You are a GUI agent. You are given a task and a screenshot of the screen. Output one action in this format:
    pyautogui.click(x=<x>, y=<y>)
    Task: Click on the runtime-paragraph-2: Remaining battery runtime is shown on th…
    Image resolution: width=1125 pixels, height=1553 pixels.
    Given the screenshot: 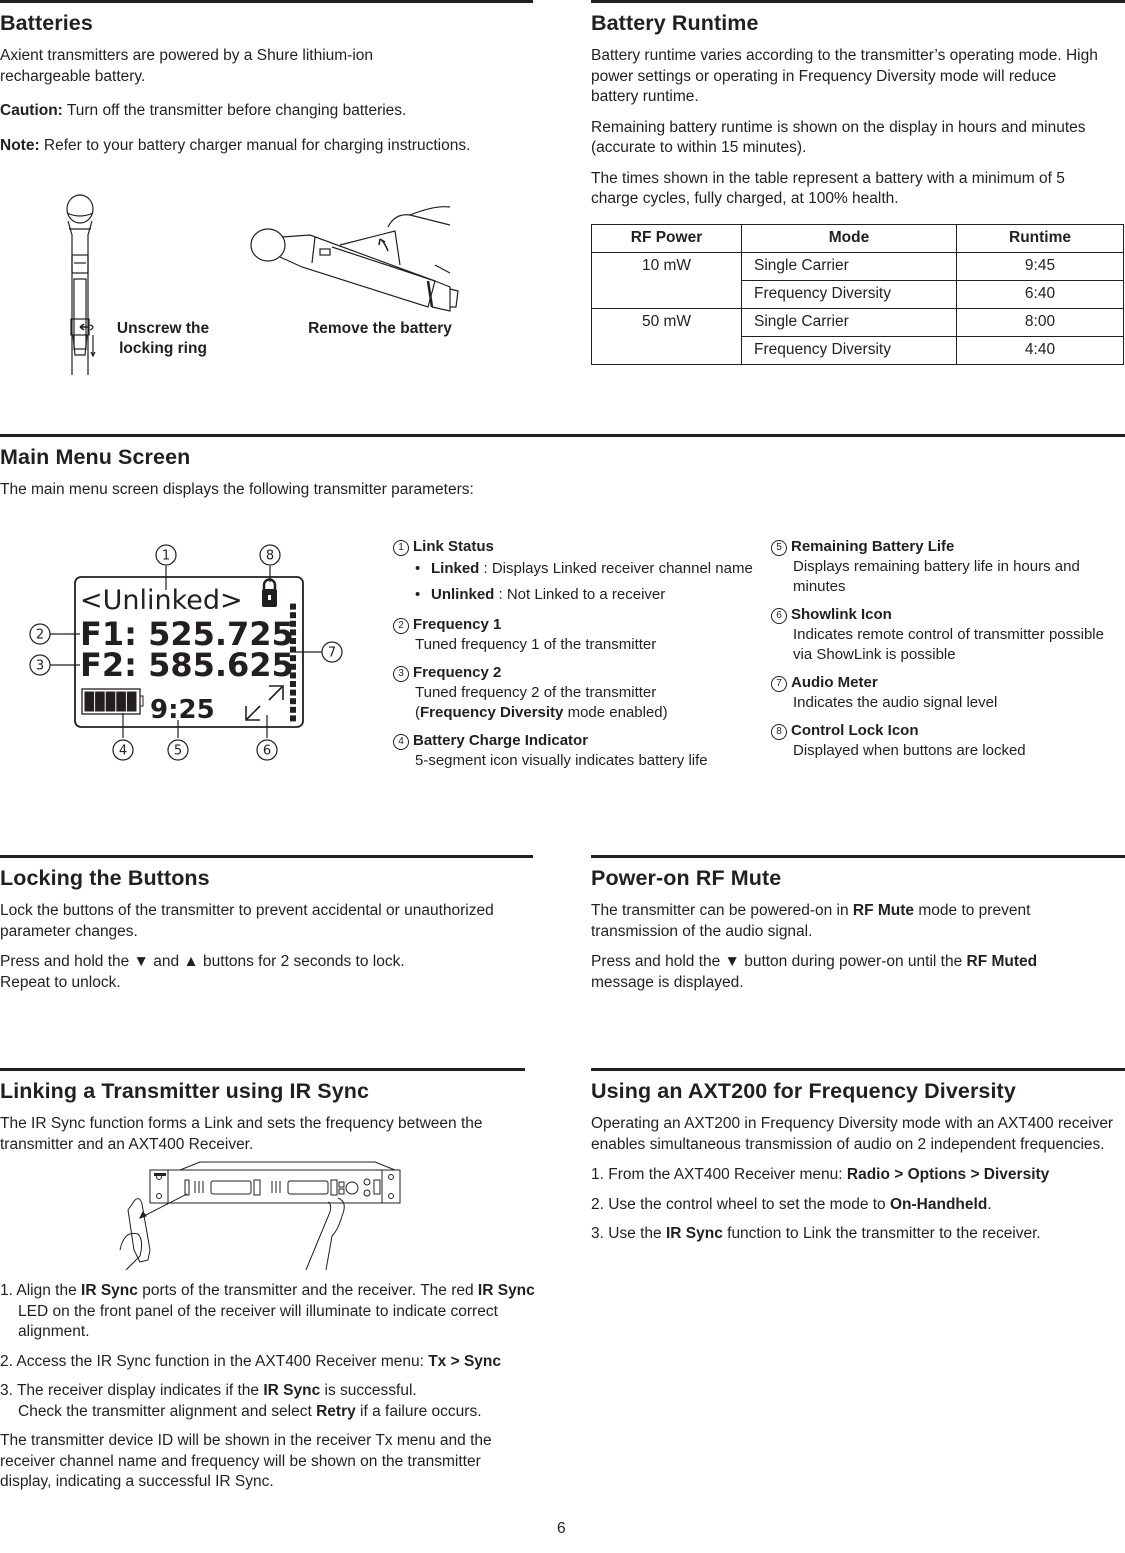 What is the action you would take?
    pyautogui.click(x=838, y=137)
    